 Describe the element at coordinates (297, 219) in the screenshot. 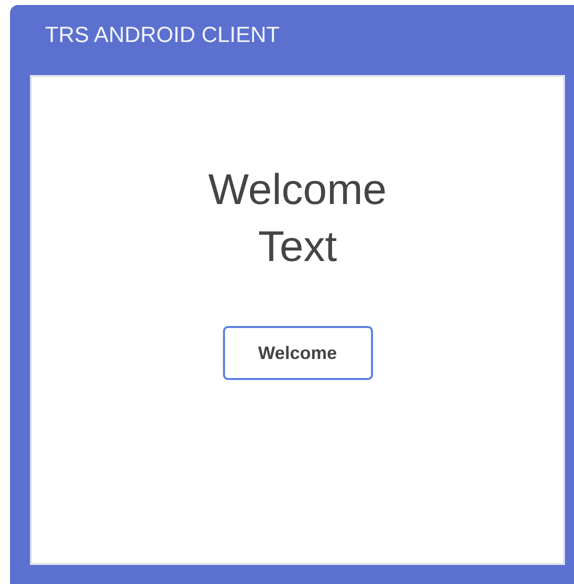

I see `welcome-heading: Welcome Text` at that location.